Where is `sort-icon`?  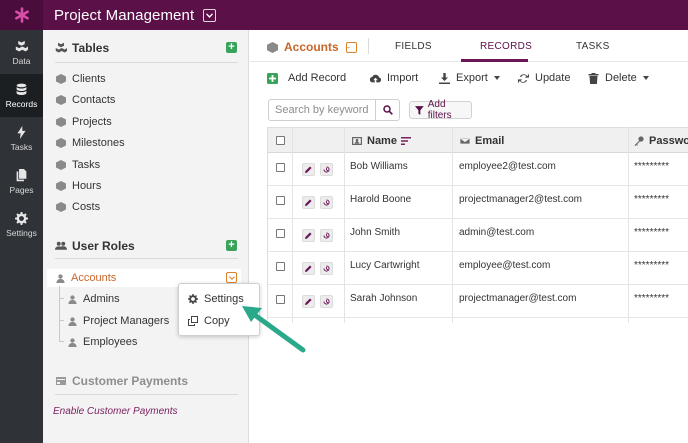 sort-icon is located at coordinates (405, 141).